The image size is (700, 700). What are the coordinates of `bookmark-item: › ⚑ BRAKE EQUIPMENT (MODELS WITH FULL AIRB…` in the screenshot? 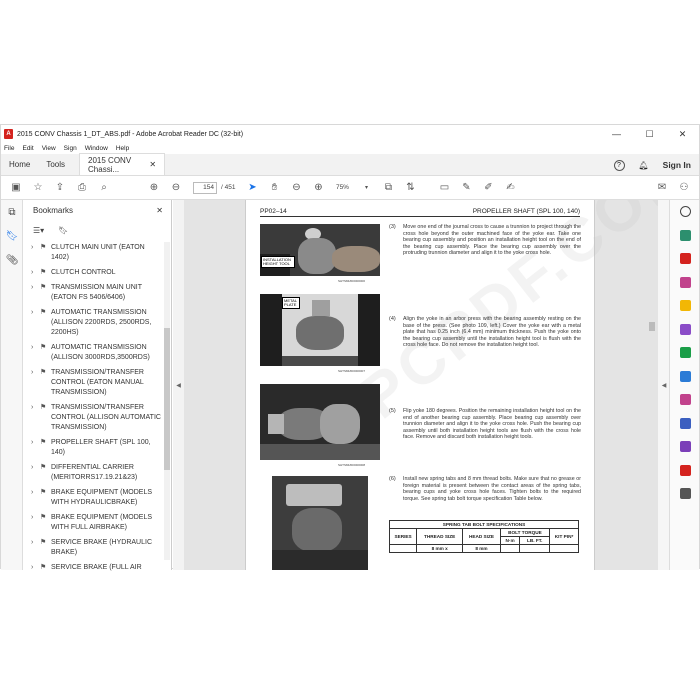 It's located at (93, 524).